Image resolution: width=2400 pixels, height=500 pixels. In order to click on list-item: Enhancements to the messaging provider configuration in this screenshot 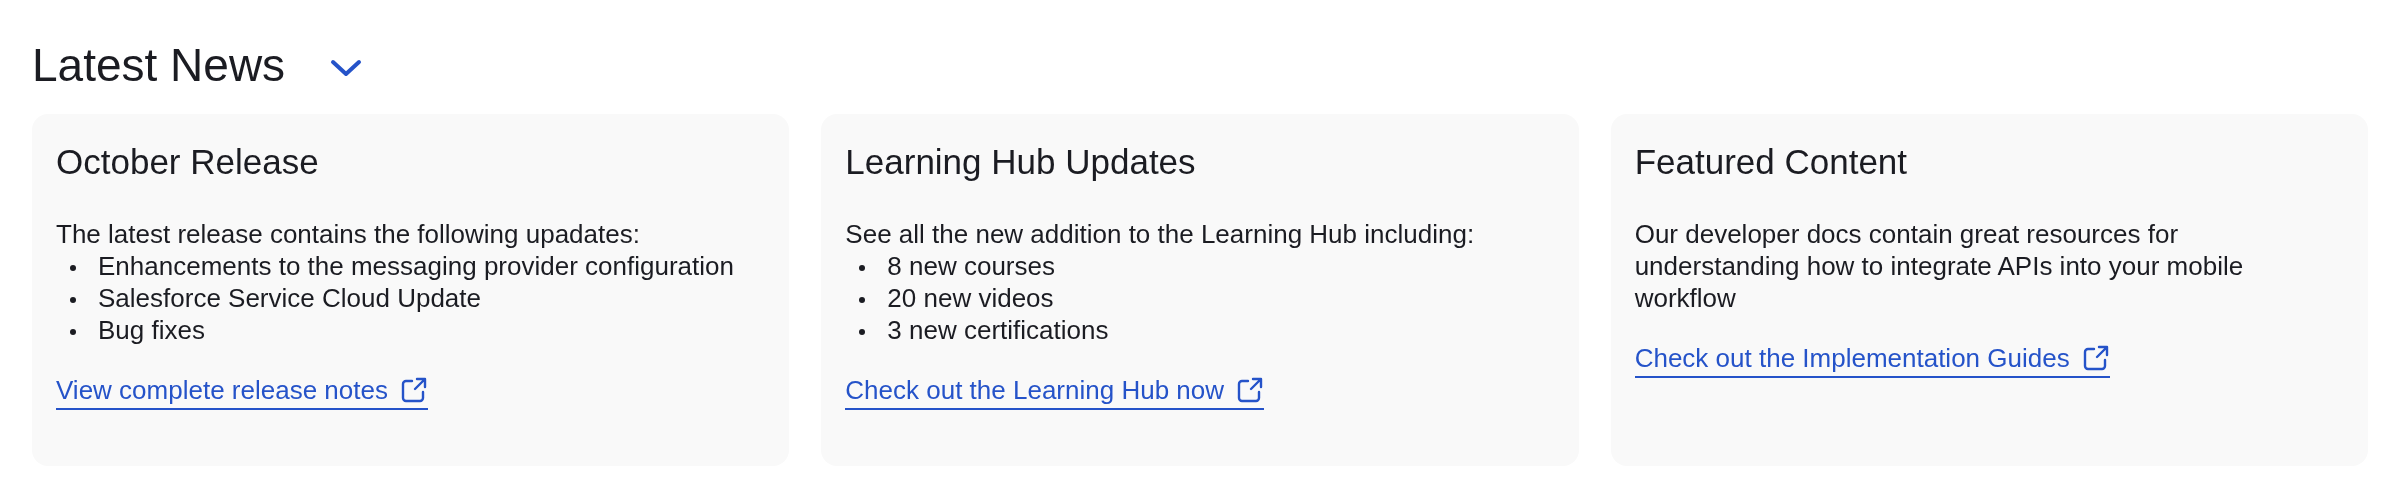, I will do `click(416, 266)`.